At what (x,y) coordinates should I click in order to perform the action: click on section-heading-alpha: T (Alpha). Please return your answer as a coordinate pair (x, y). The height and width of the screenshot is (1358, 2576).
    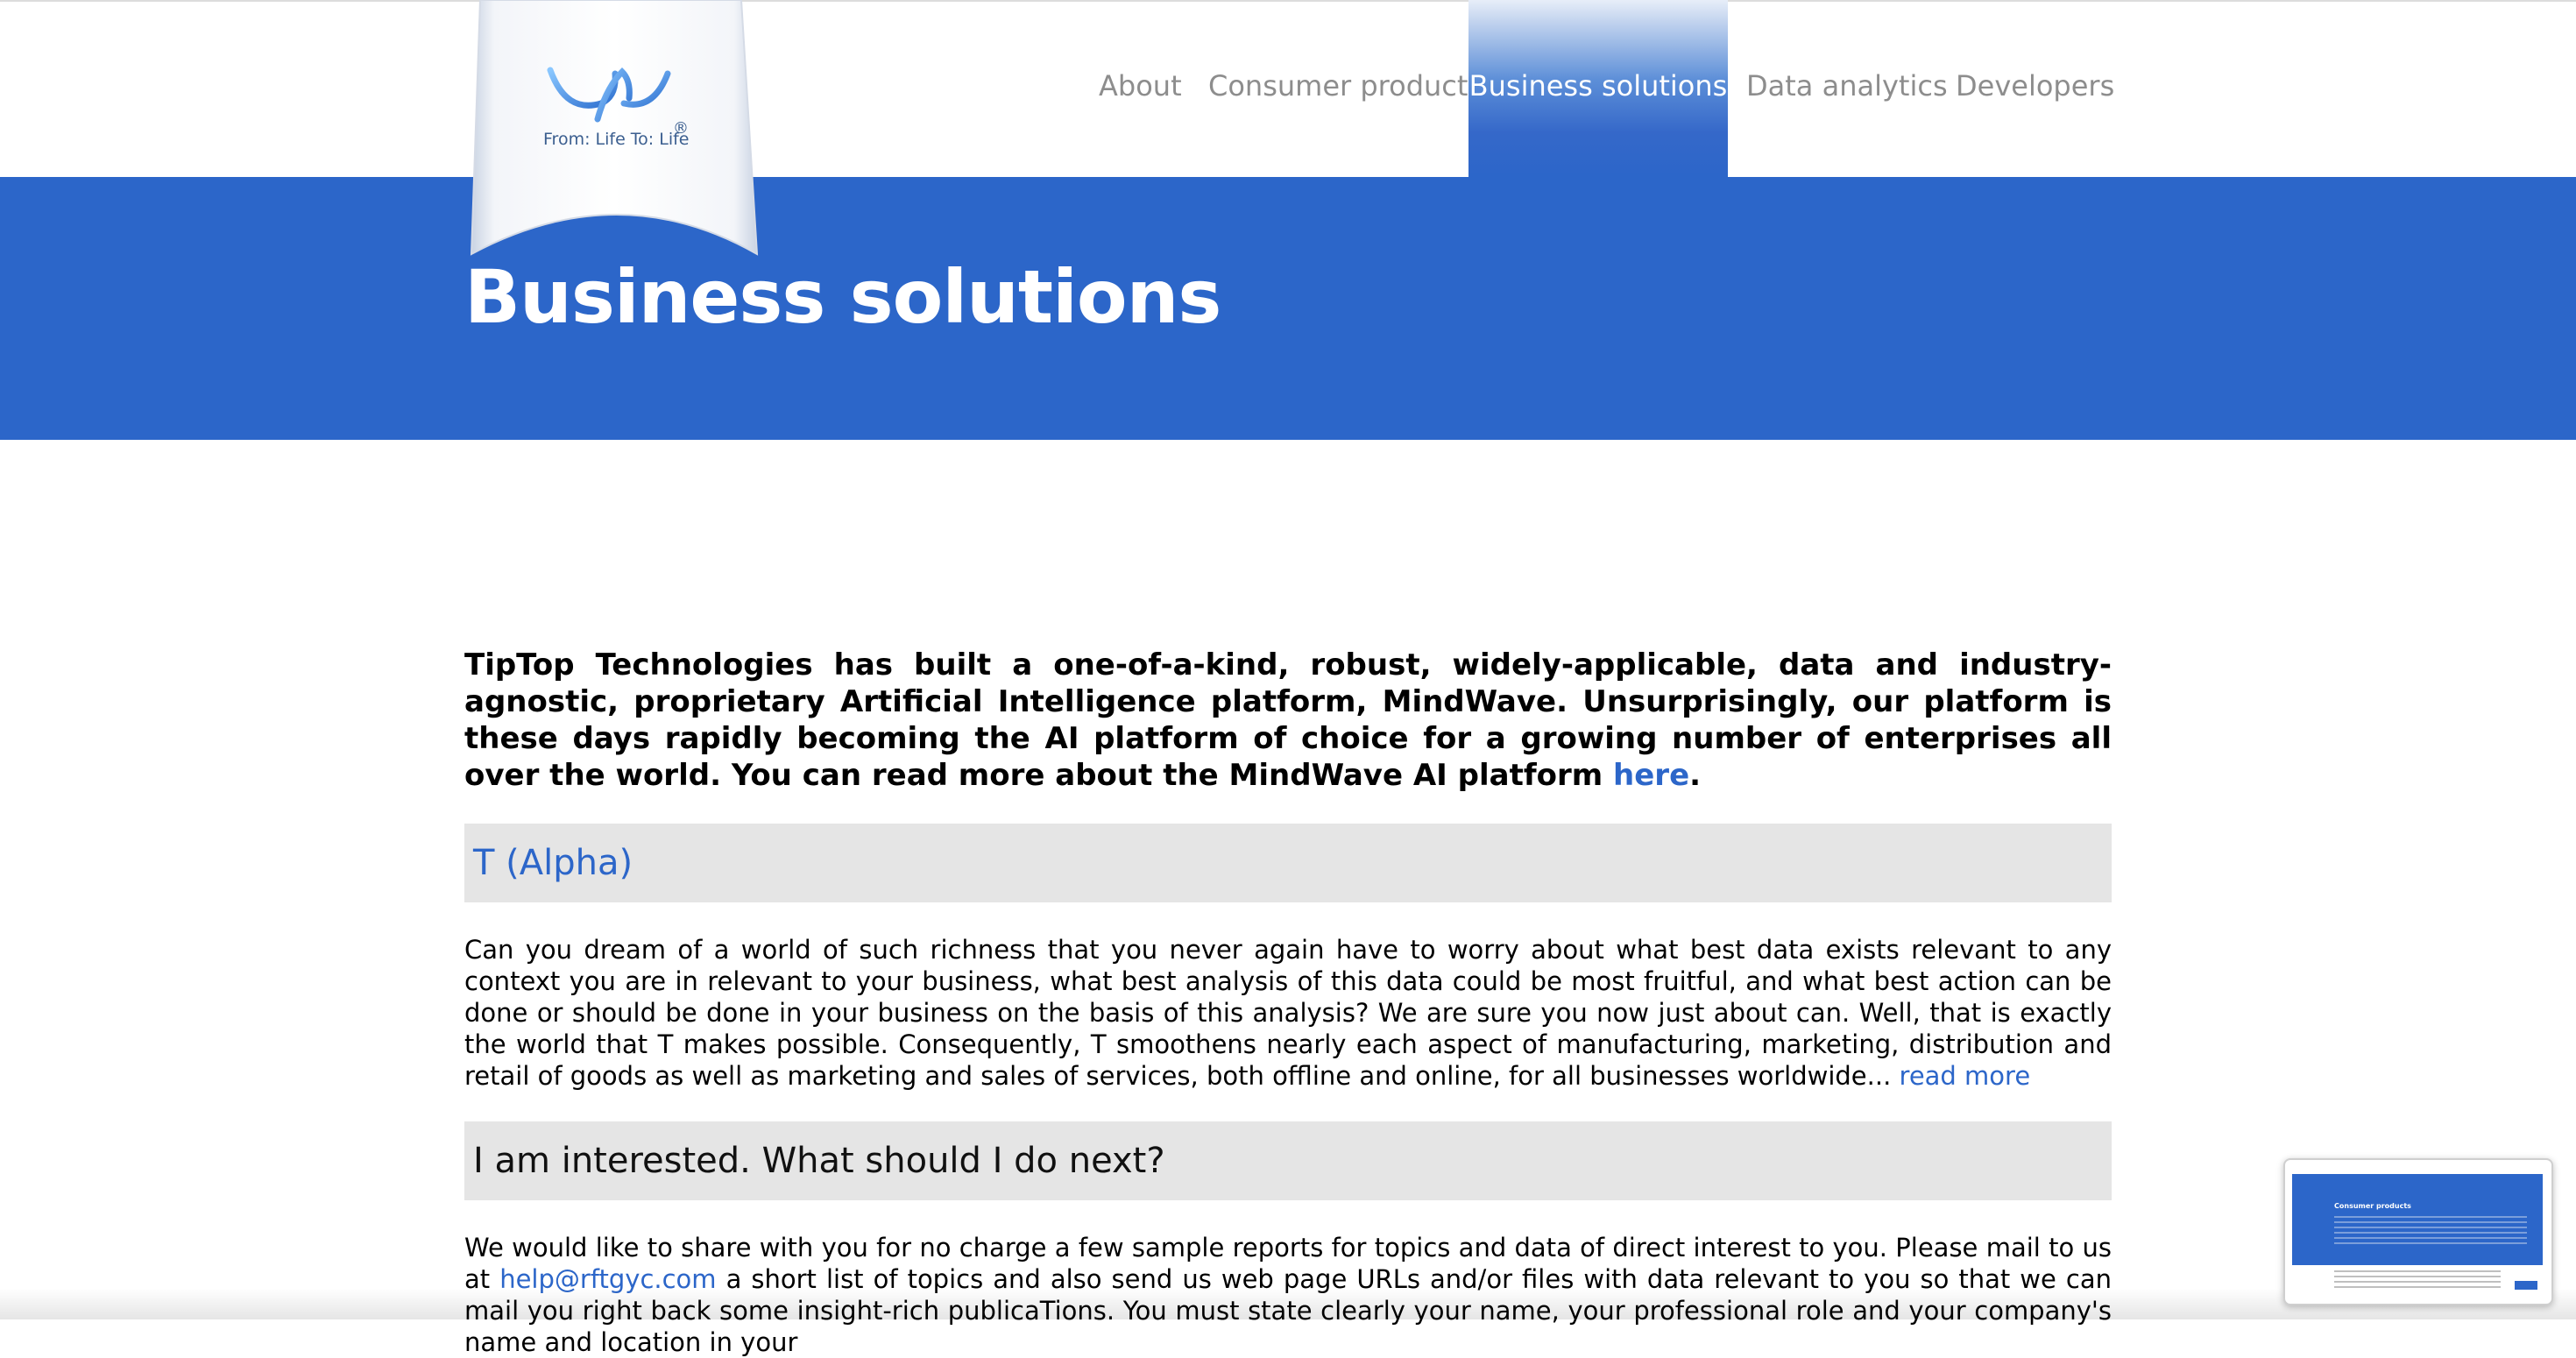
    Looking at the image, I should click on (1288, 863).